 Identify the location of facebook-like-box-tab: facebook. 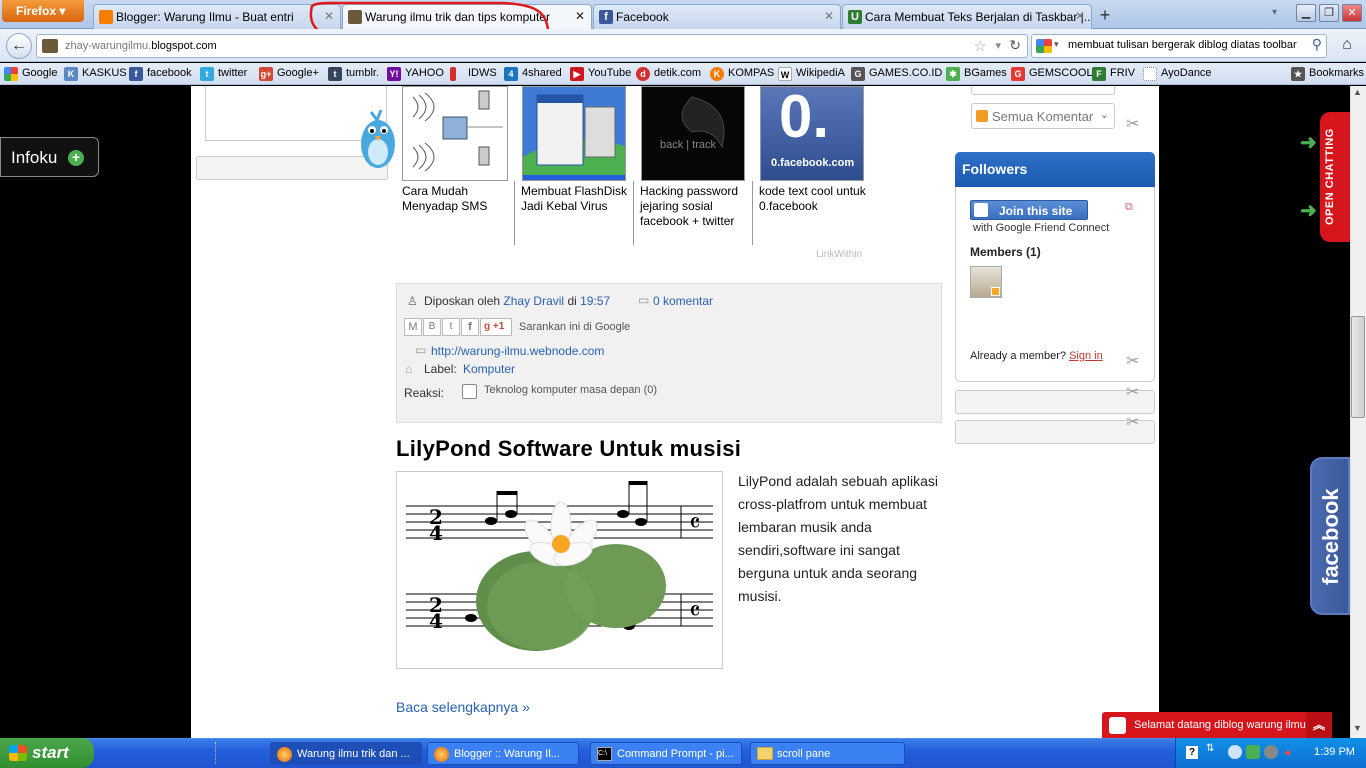
(1330, 536).